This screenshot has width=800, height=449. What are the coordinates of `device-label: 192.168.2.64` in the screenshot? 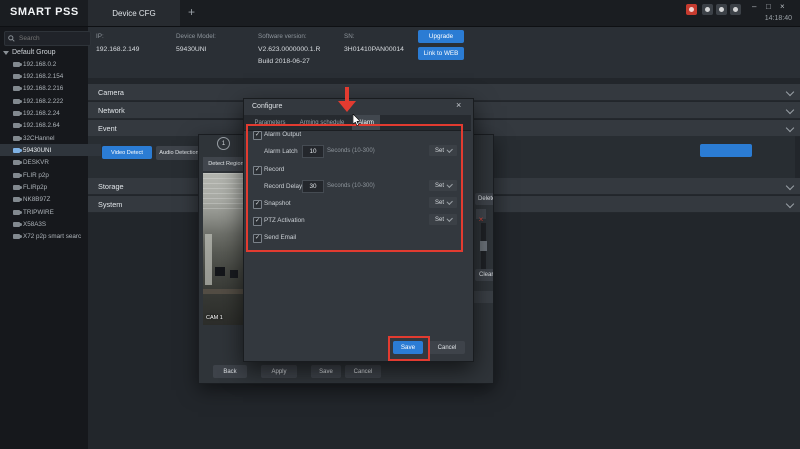 It's located at (41, 125).